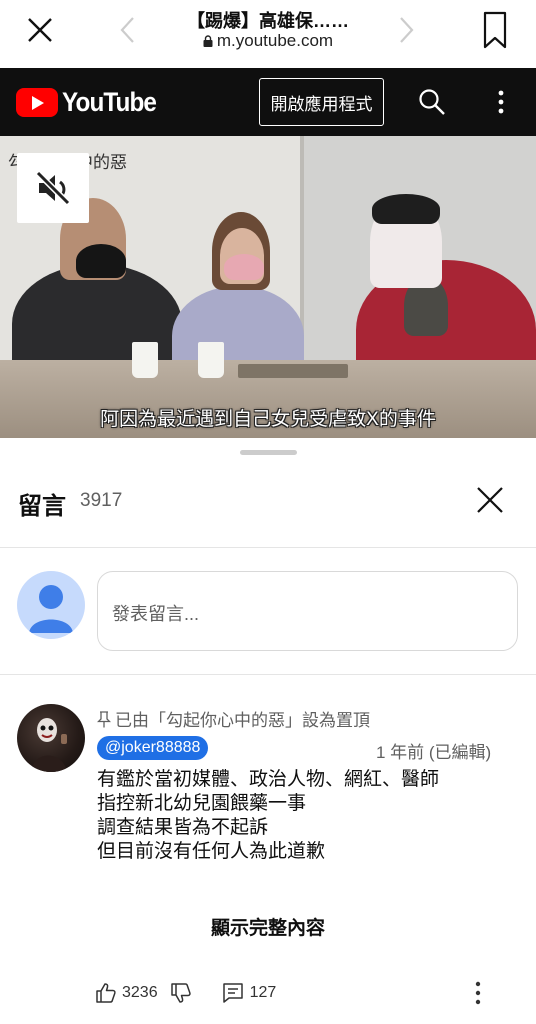 This screenshot has width=536, height=1024. I want to click on lock-icon, so click(208, 41).